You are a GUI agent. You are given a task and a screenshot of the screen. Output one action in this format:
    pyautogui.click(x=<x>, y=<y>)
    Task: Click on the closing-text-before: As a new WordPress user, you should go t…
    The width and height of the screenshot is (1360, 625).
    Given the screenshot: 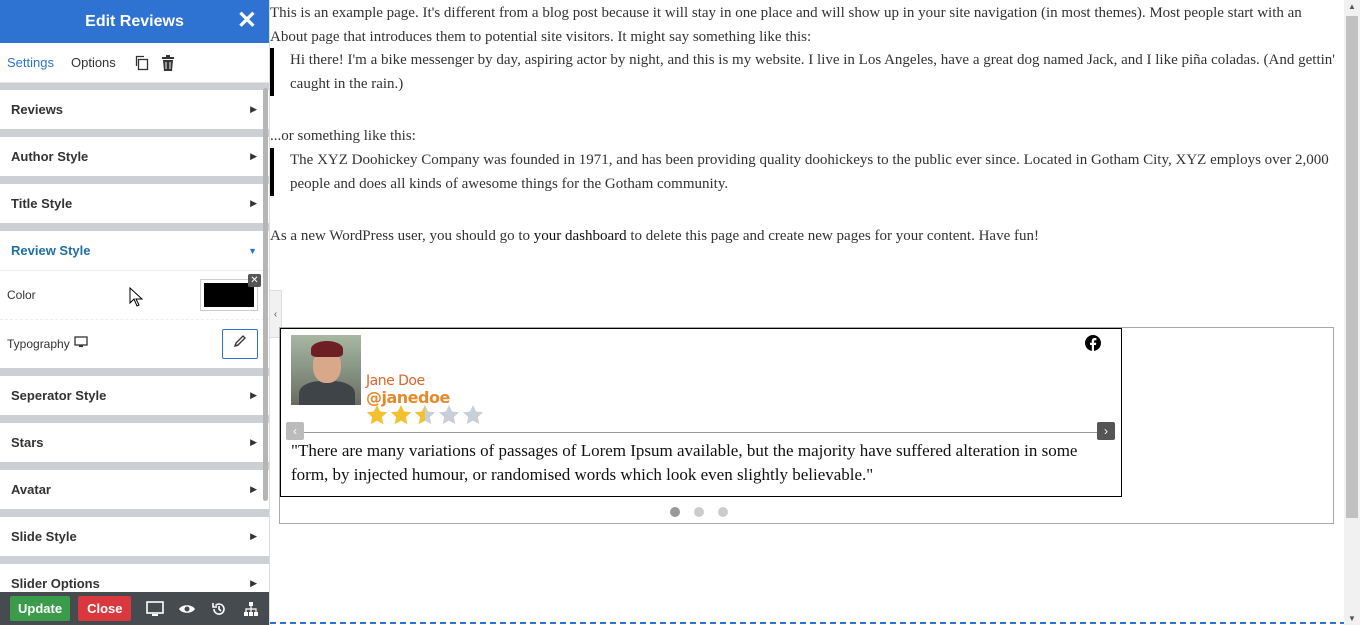 What is the action you would take?
    pyautogui.click(x=402, y=236)
    